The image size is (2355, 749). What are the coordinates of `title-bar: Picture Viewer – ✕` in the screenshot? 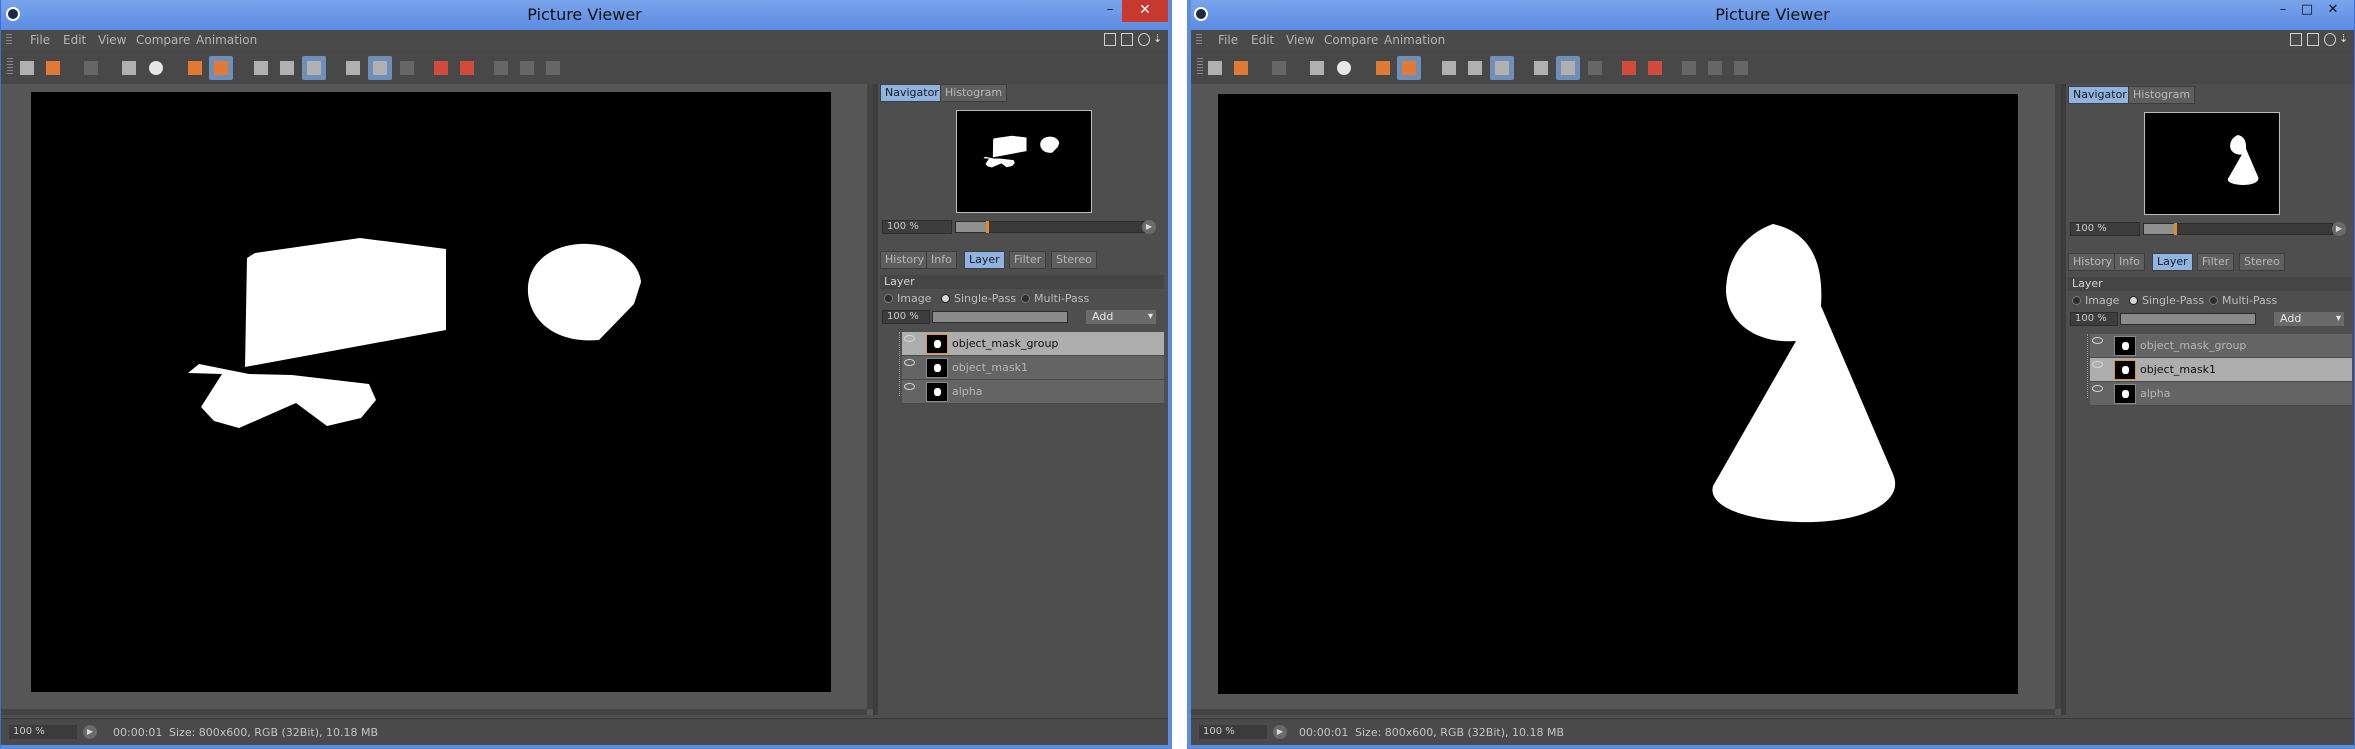 It's located at (584, 15).